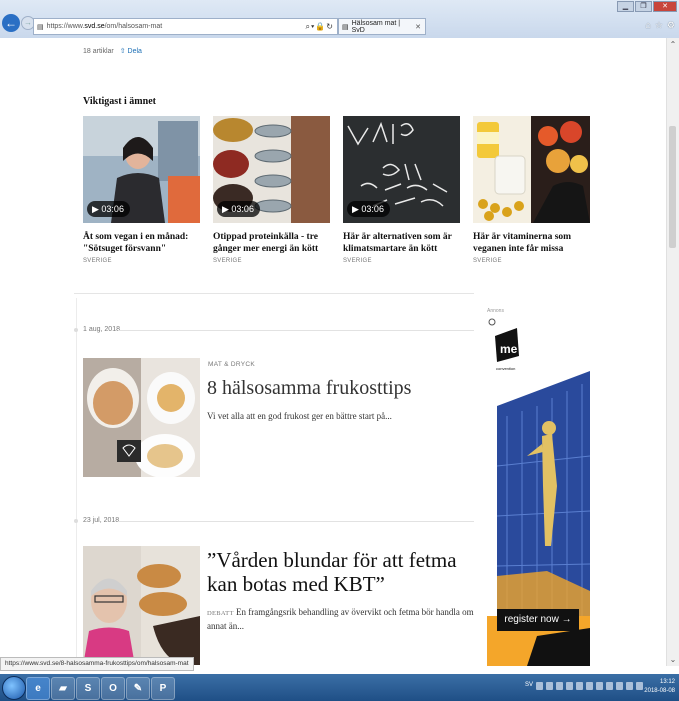 This screenshot has width=679, height=701. Describe the element at coordinates (40, 27) in the screenshot. I see `site-favicon-icon: ▤` at that location.